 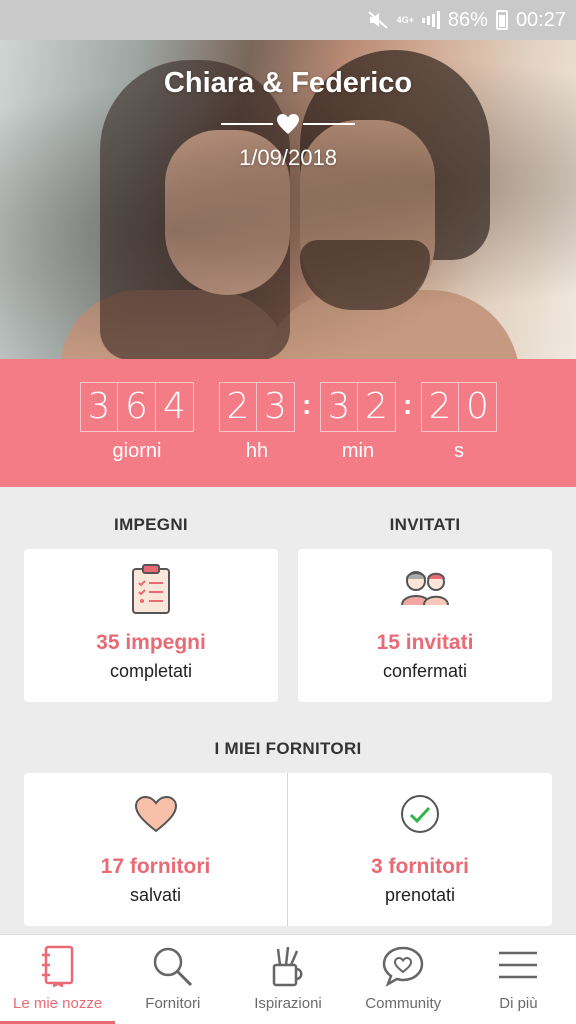 I want to click on fornitori-saved: 17 fornitori salvati, so click(x=155, y=849).